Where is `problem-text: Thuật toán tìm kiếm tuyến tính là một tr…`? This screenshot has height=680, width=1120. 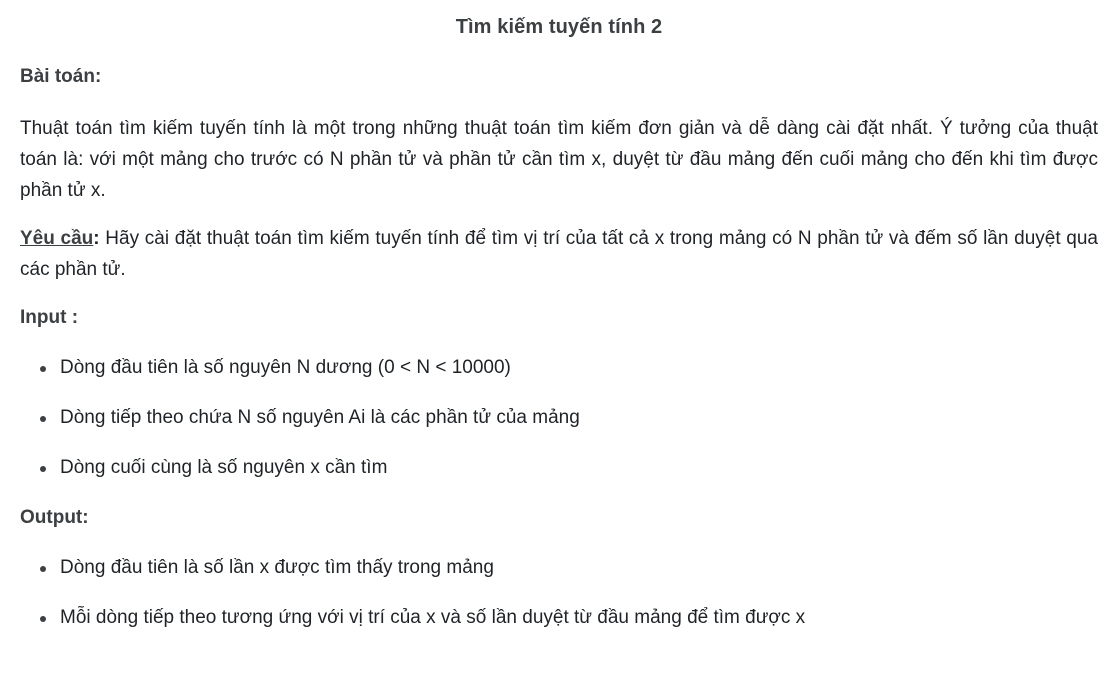 problem-text: Thuật toán tìm kiếm tuyến tính là một tr… is located at coordinates (559, 159).